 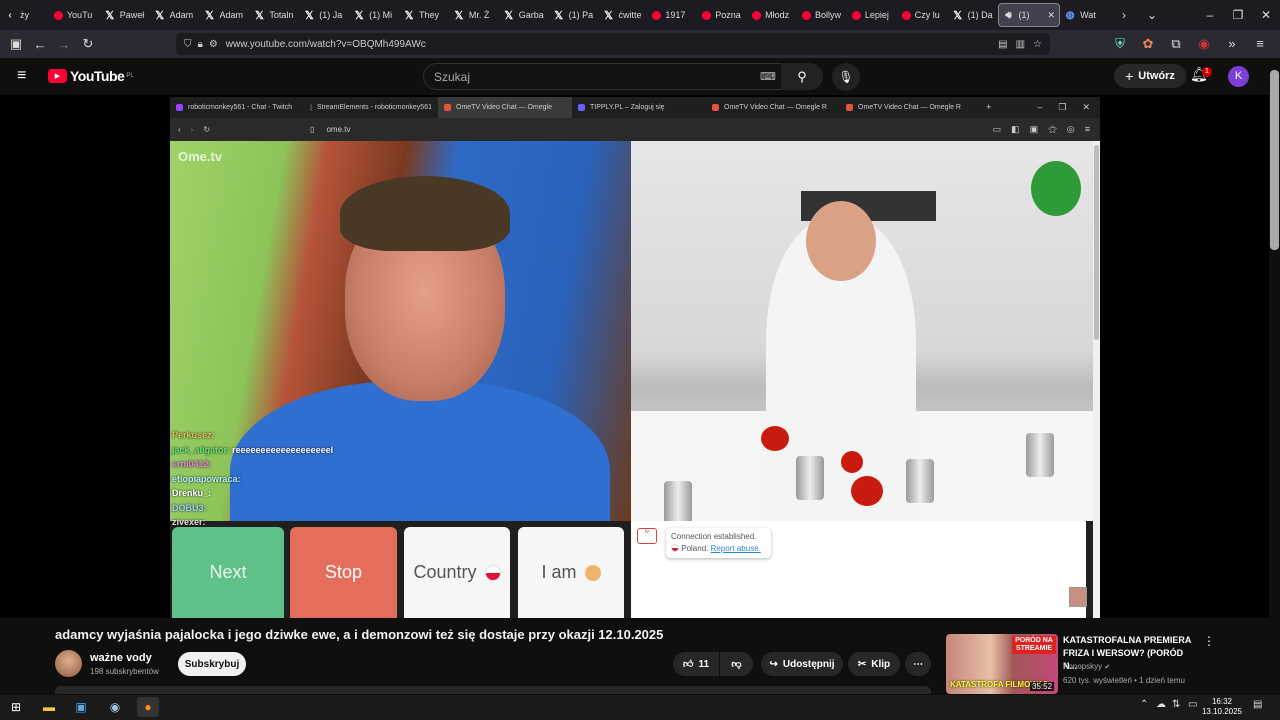 I want to click on close-window-icon: ✕, so click(x=1266, y=15).